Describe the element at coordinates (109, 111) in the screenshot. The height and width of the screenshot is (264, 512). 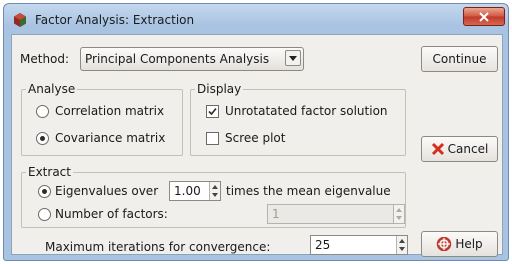
I see `correlation-matrix-label: Correlation matrix` at that location.